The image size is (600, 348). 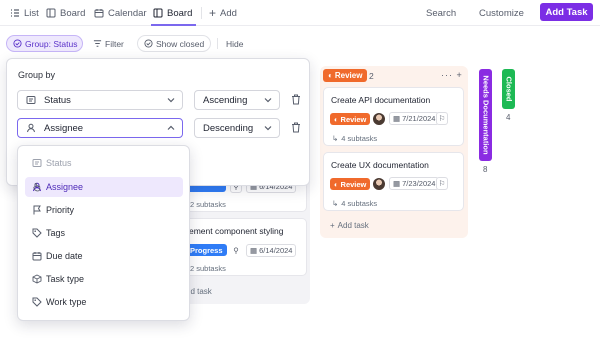 What do you see at coordinates (37, 187) in the screenshot?
I see `cursor-hand-icon` at bounding box center [37, 187].